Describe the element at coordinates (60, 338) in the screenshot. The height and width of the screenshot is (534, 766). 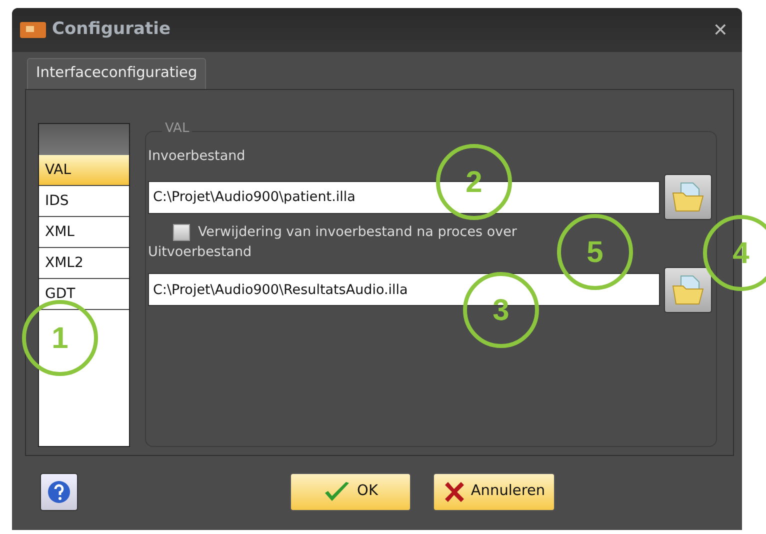
I see `callout-circle: 1` at that location.